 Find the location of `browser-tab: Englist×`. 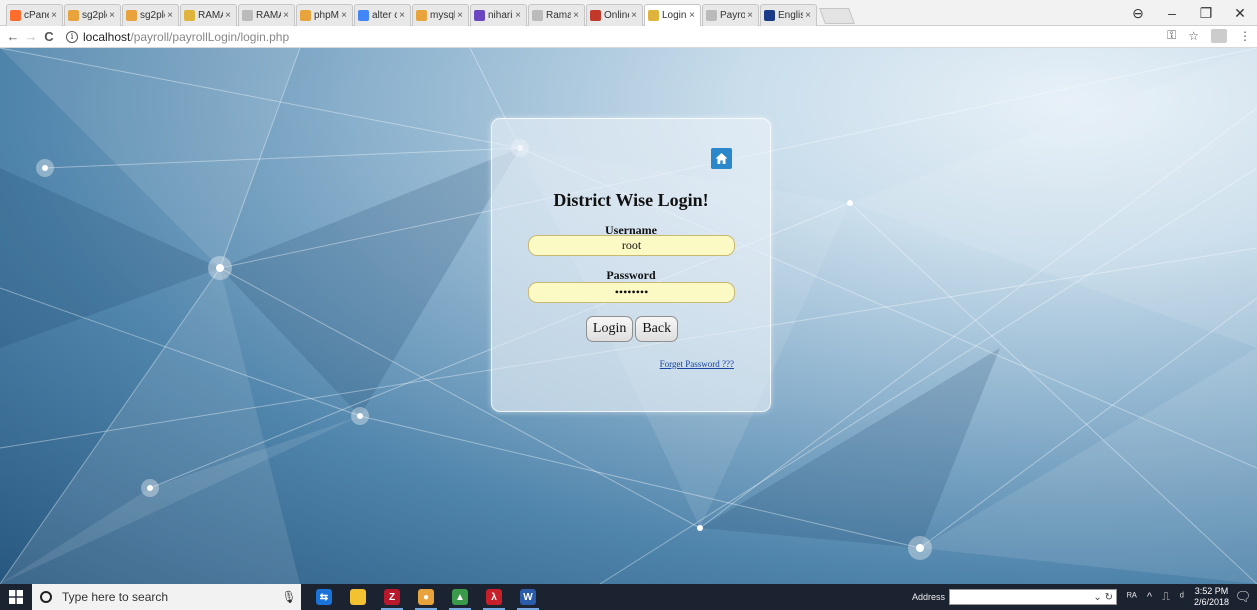

browser-tab: Englist× is located at coordinates (788, 15).